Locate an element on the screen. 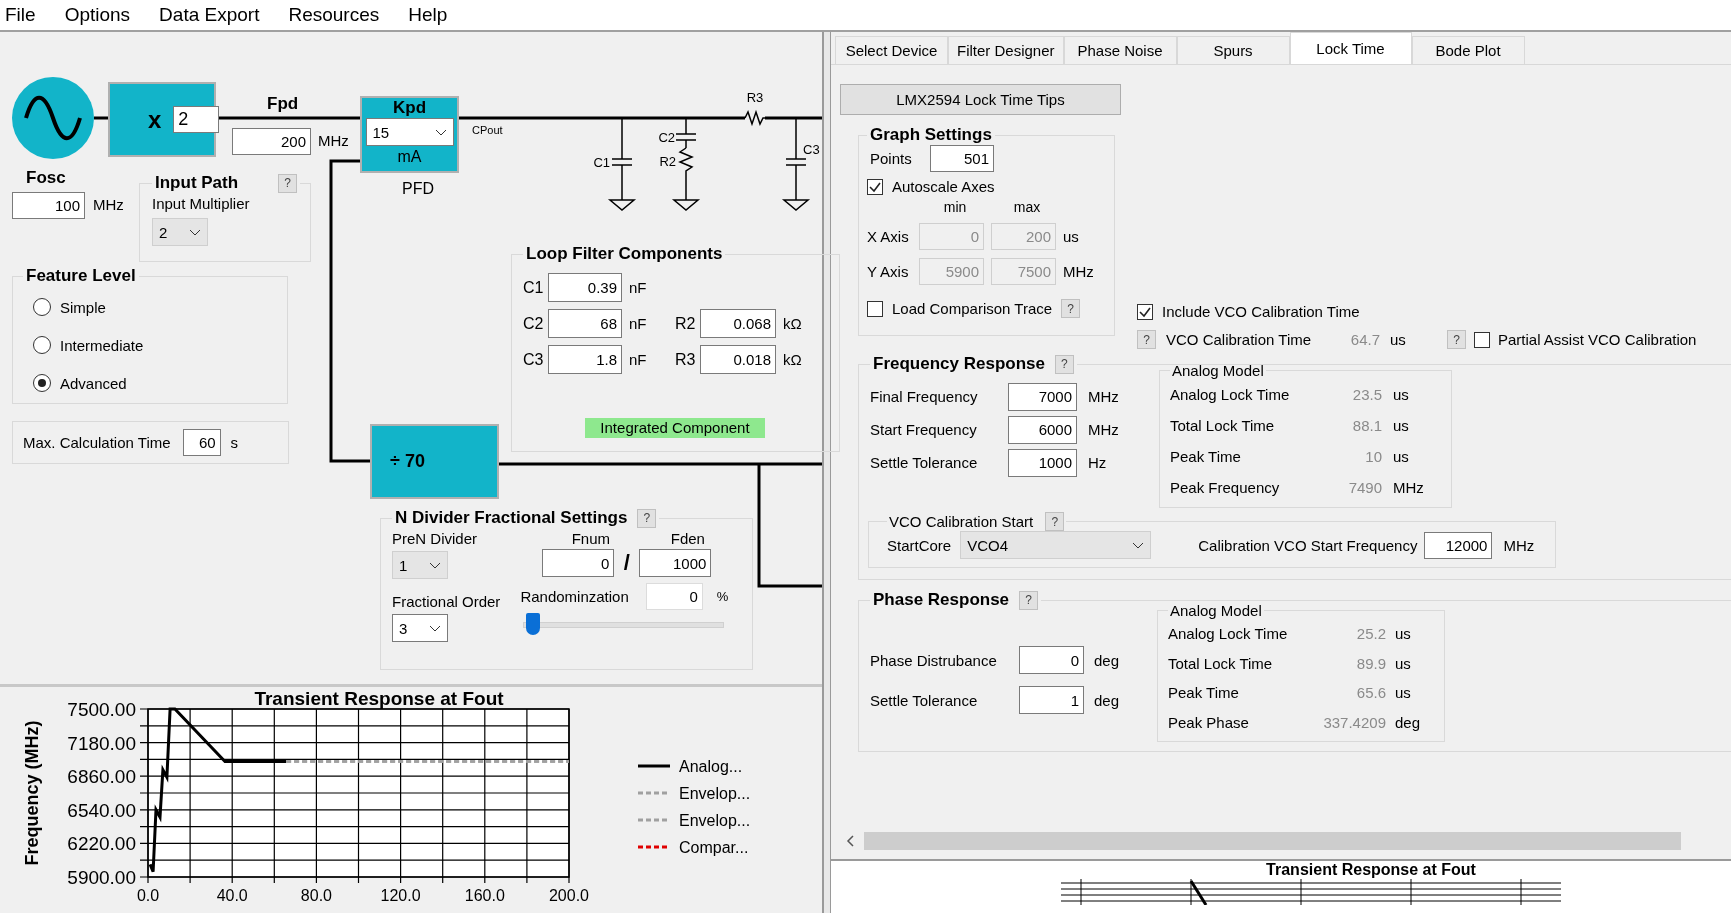 This screenshot has width=1731, height=913. readout-value: 64.7 is located at coordinates (1364, 339).